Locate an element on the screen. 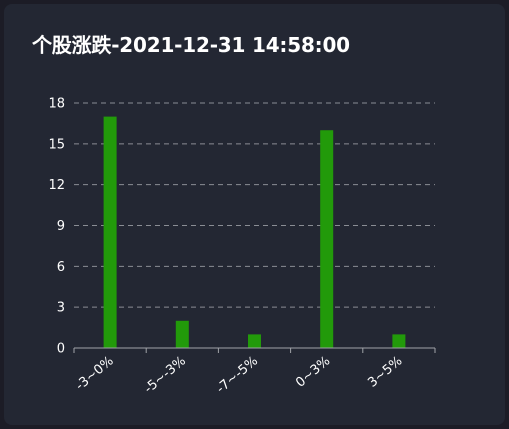 The height and width of the screenshot is (429, 509). x-tick-label: -7~-5% is located at coordinates (237, 375).